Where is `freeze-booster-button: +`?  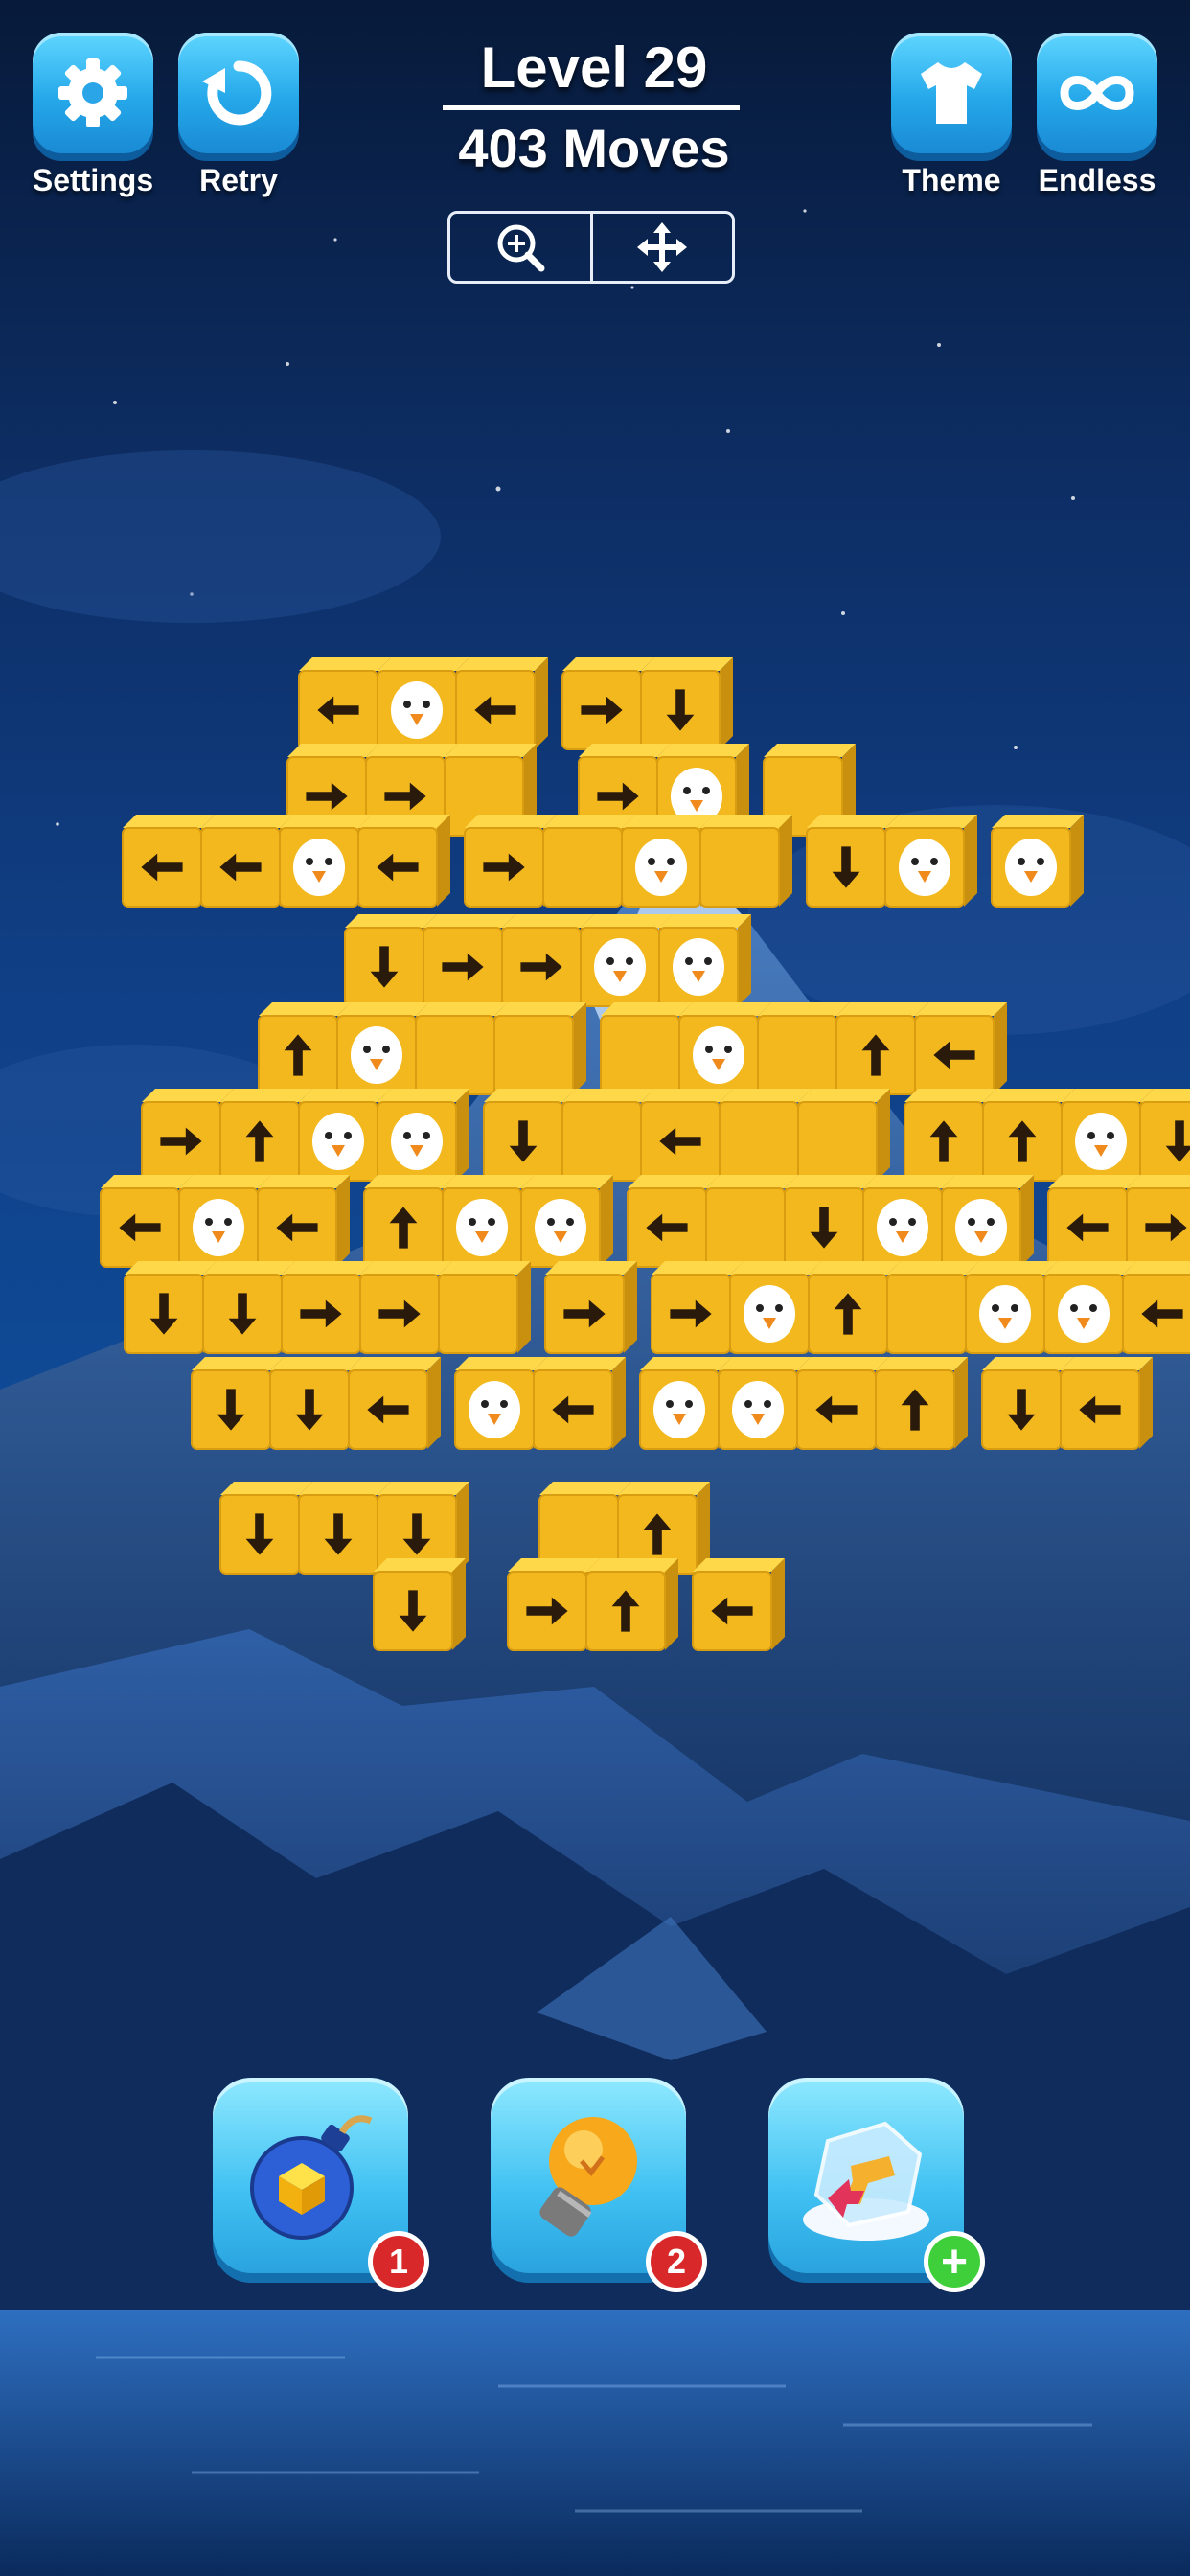
freeze-booster-button: + is located at coordinates (876, 2185).